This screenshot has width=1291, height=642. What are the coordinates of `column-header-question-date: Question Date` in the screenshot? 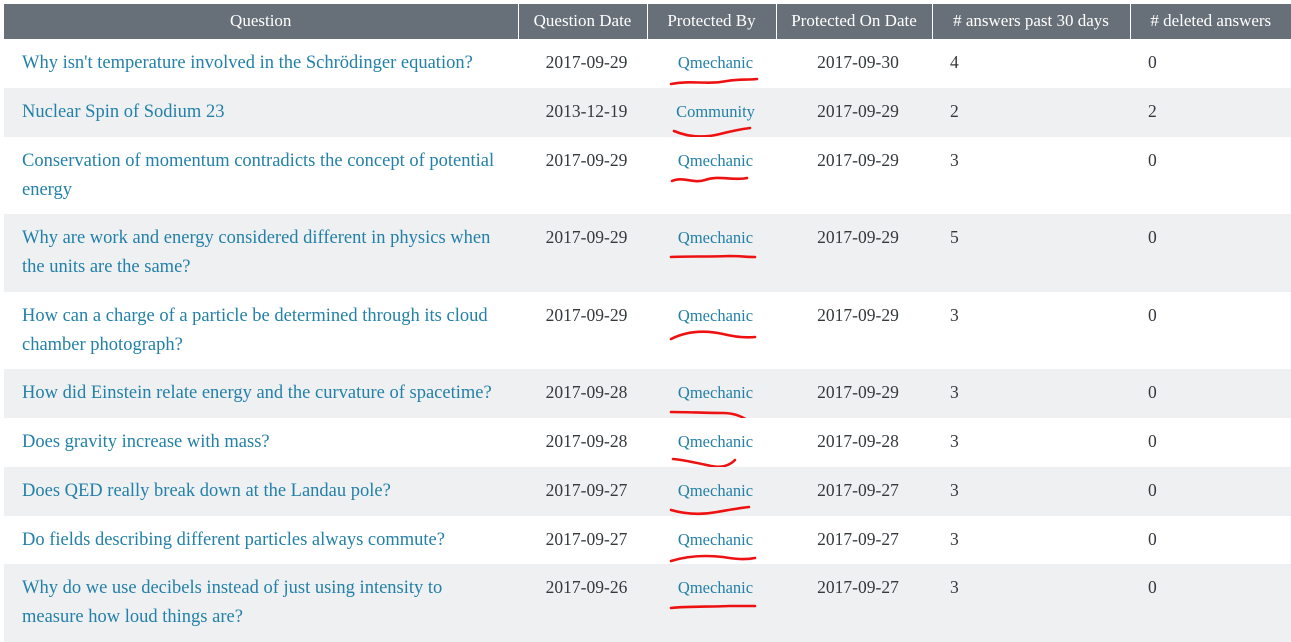 It's located at (583, 22).